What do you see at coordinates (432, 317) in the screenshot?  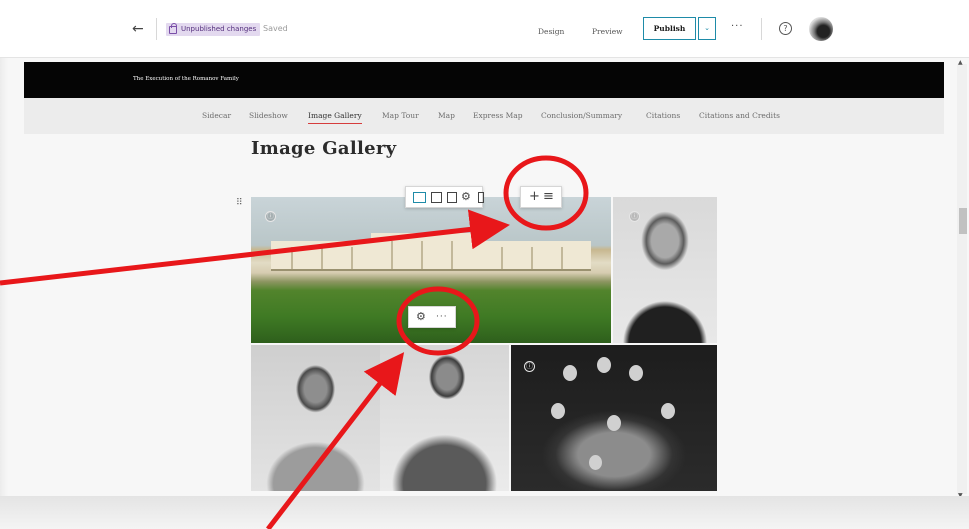 I see `image-toolbar: ⚙ ···` at bounding box center [432, 317].